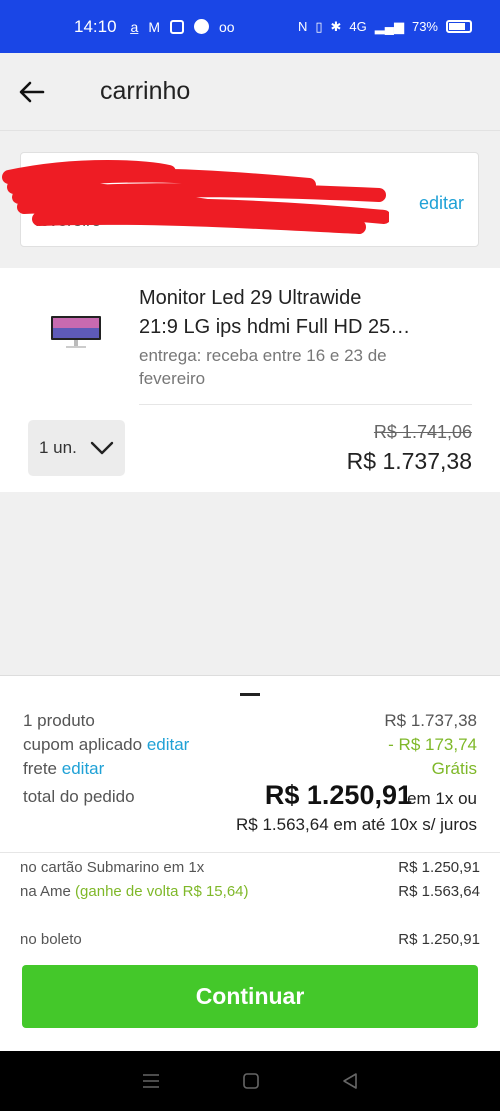 This screenshot has height=1111, width=500. I want to click on voicemail-icon: oo, so click(227, 26).